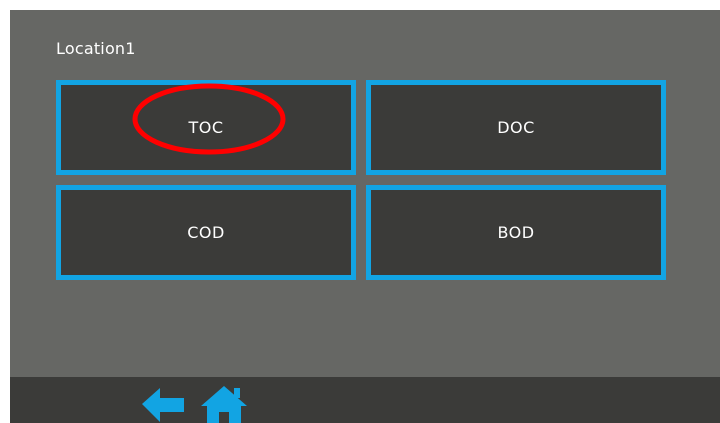 The width and height of the screenshot is (720, 423). I want to click on tile-toc-label: TOC, so click(206, 127).